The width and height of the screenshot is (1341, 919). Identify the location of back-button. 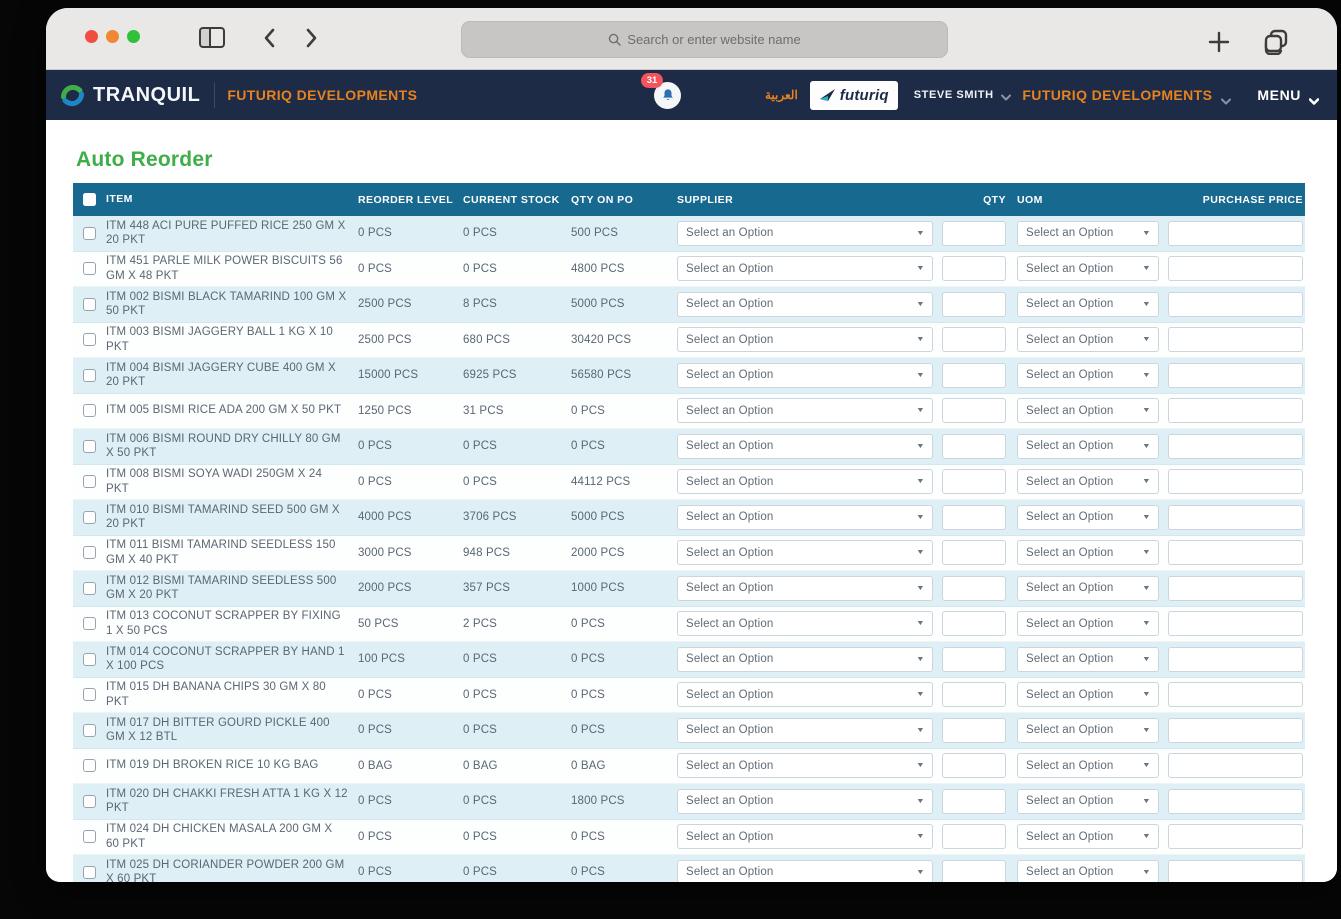
(270, 38).